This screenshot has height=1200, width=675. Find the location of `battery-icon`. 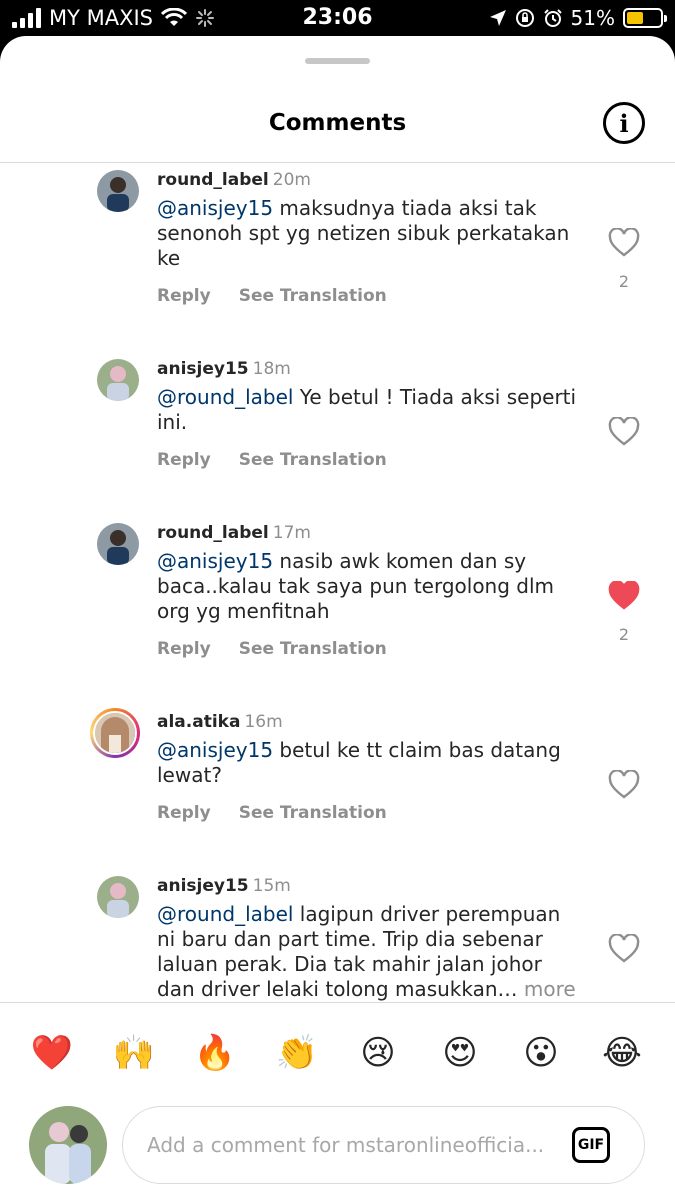

battery-icon is located at coordinates (645, 18).